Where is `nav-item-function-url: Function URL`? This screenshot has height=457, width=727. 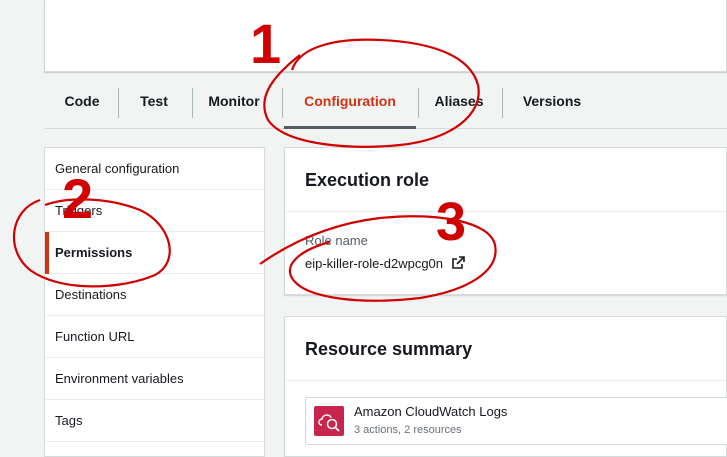
nav-item-function-url: Function URL is located at coordinates (154, 337).